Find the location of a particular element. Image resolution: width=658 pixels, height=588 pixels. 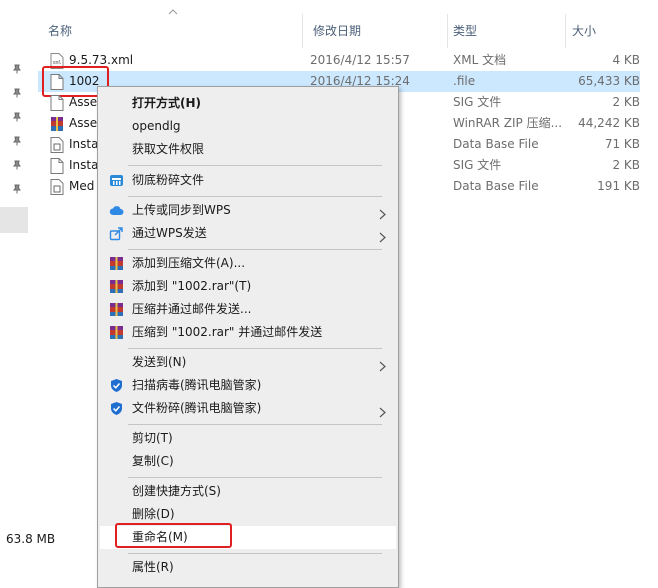

menu-item-label: 压缩到 "1002.rar" 并通过邮件发送 is located at coordinates (227, 332).